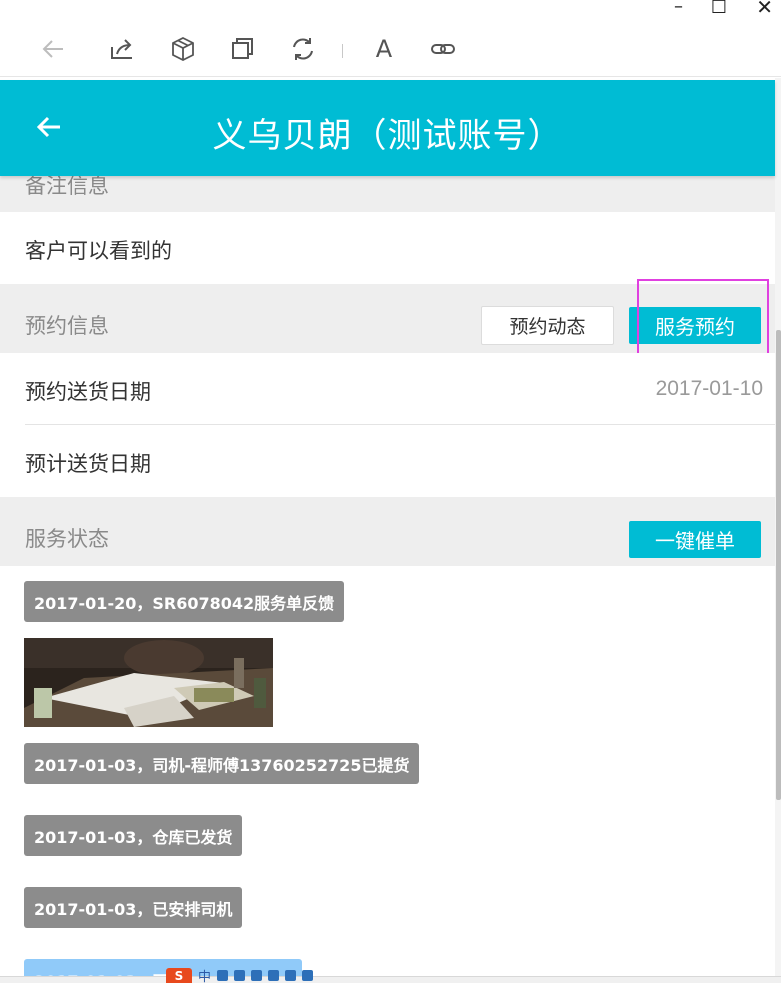 This screenshot has width=781, height=983. What do you see at coordinates (67, 187) in the screenshot?
I see `remarks-section-label: 备注信息` at bounding box center [67, 187].